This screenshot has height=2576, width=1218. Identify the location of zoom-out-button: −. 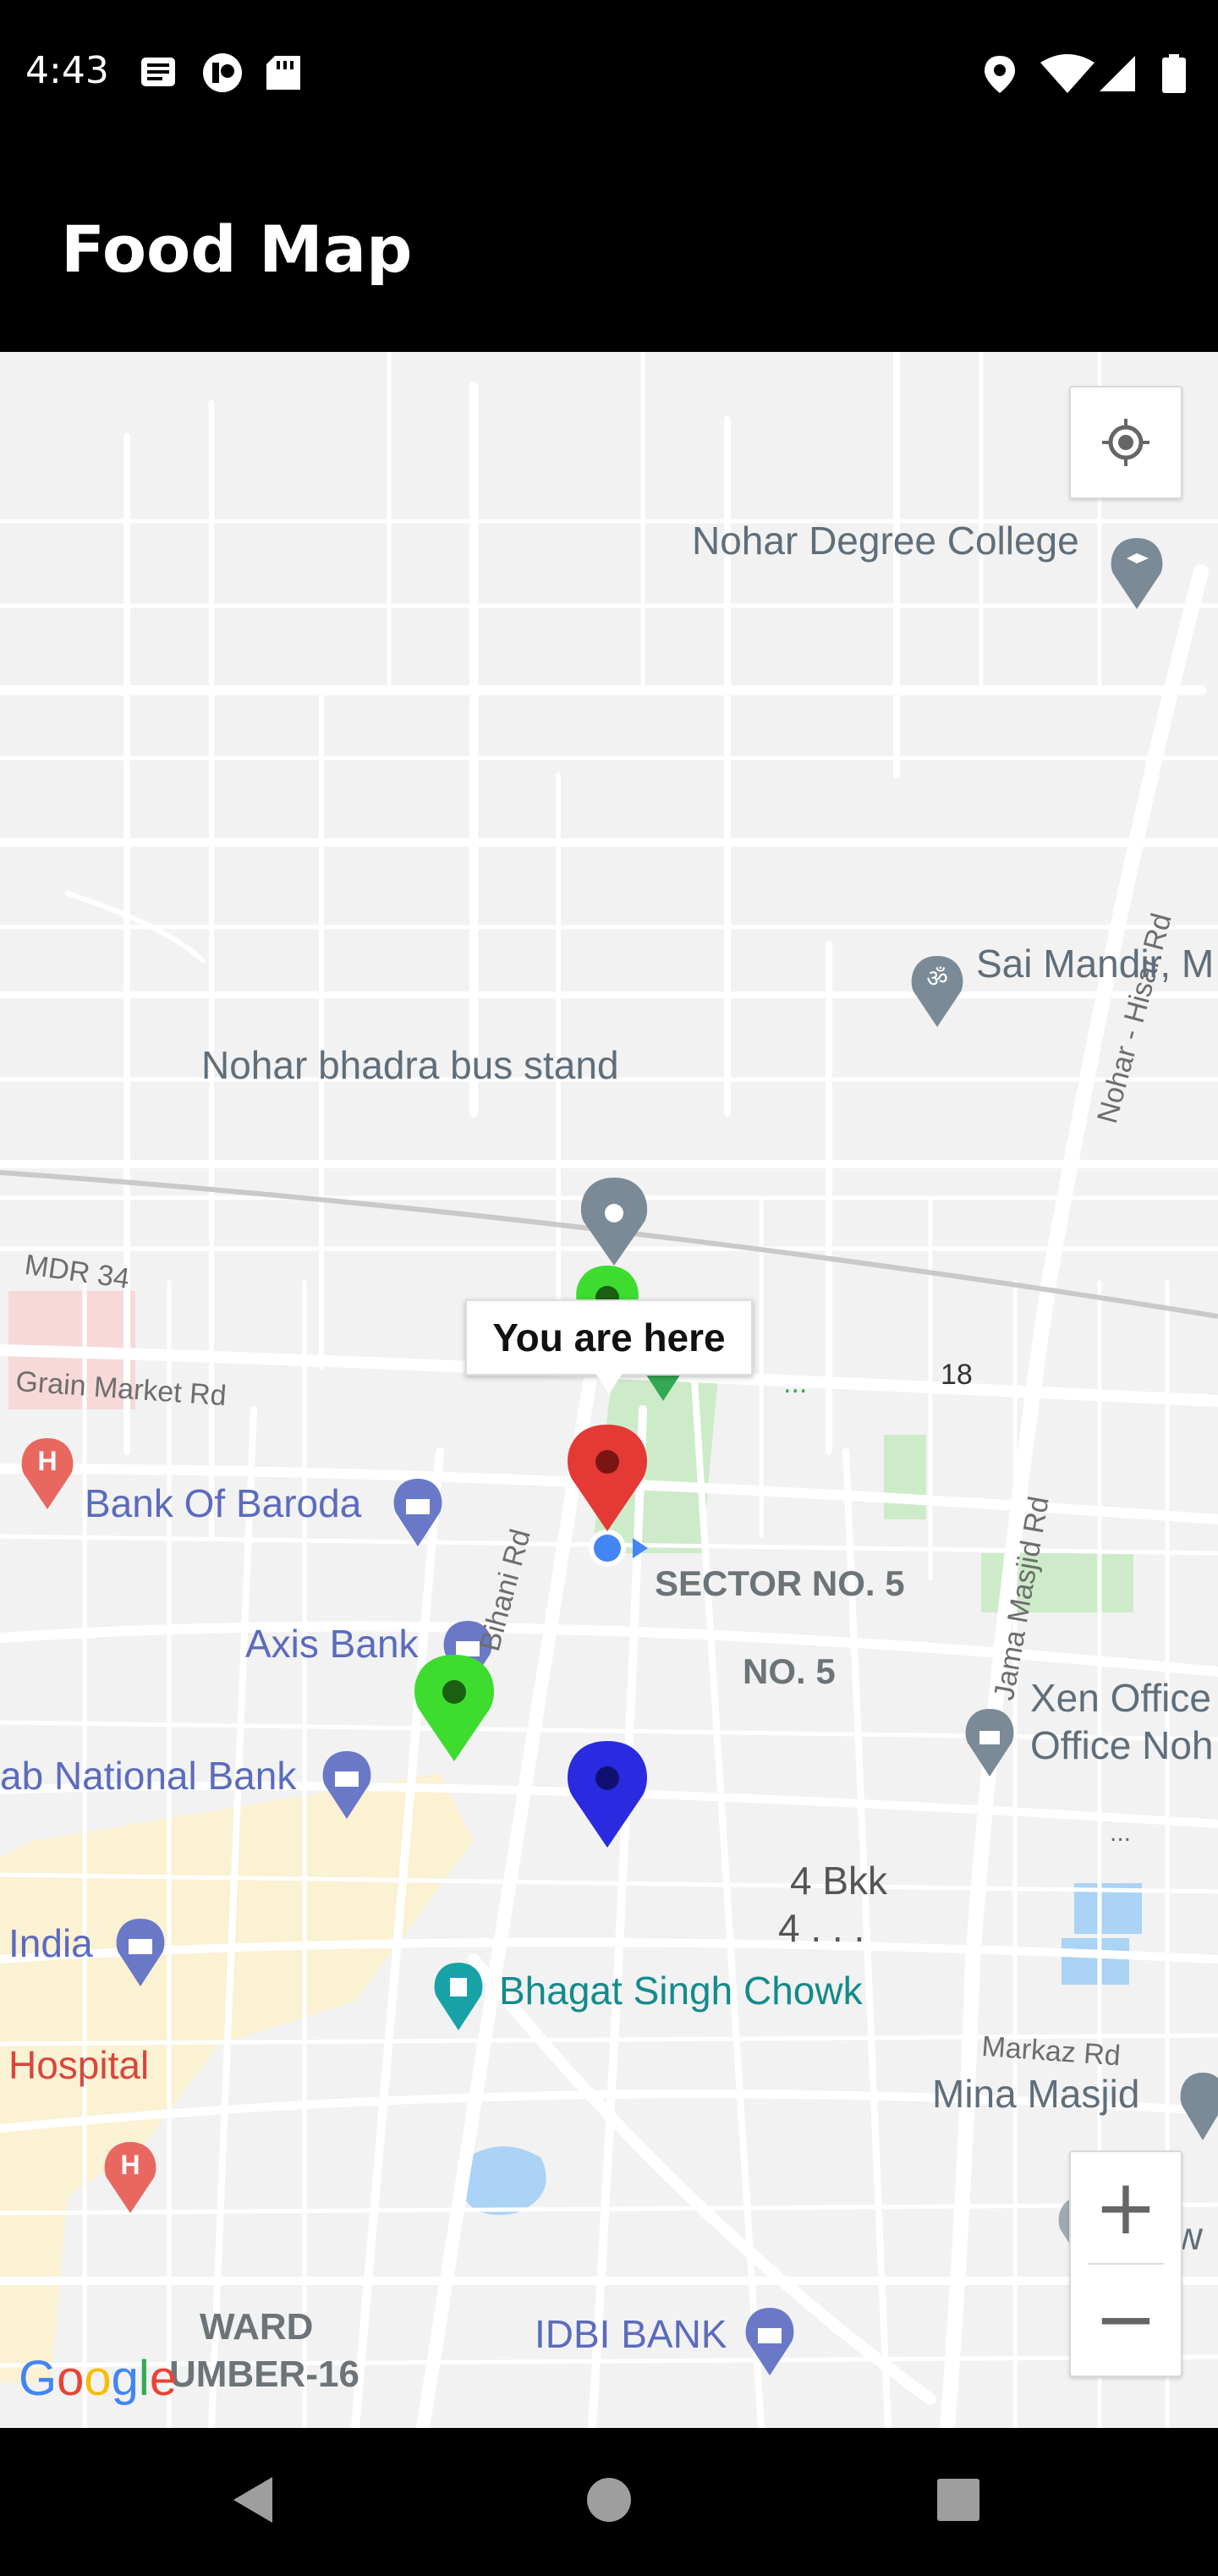
(1126, 2319).